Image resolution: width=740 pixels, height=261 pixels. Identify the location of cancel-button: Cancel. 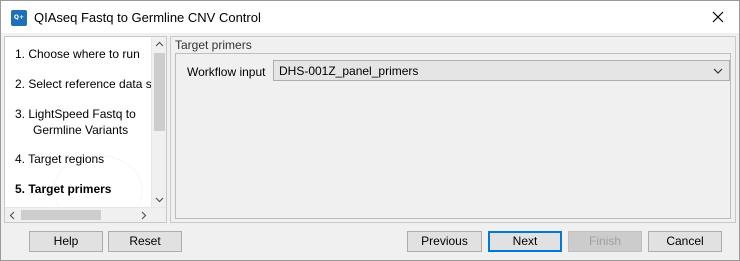
(685, 241).